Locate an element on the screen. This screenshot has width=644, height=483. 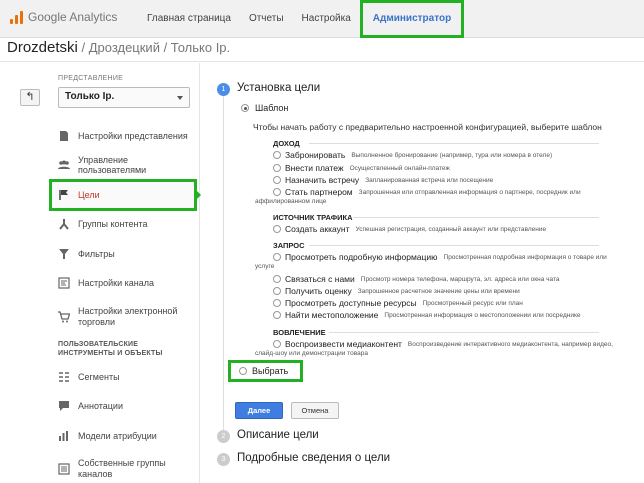
annotation-icon is located at coordinates (64, 406).